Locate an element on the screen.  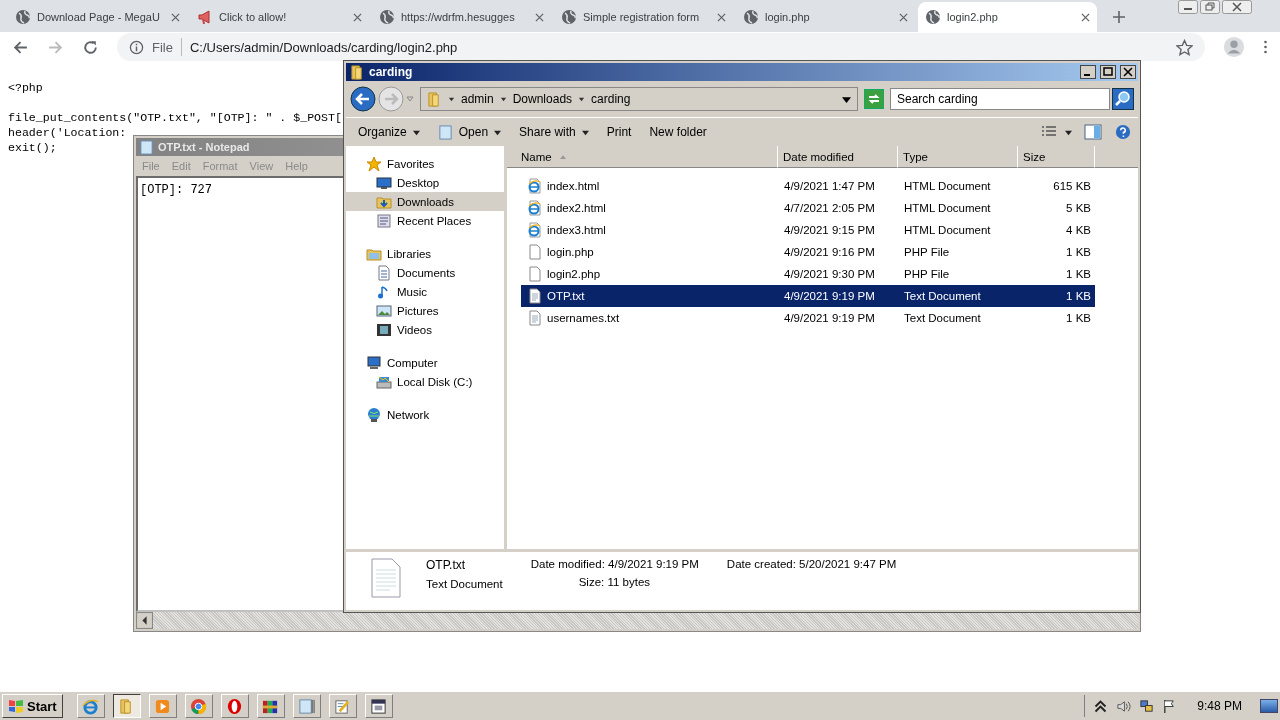
nav-item: Recent Places is located at coordinates (425, 220).